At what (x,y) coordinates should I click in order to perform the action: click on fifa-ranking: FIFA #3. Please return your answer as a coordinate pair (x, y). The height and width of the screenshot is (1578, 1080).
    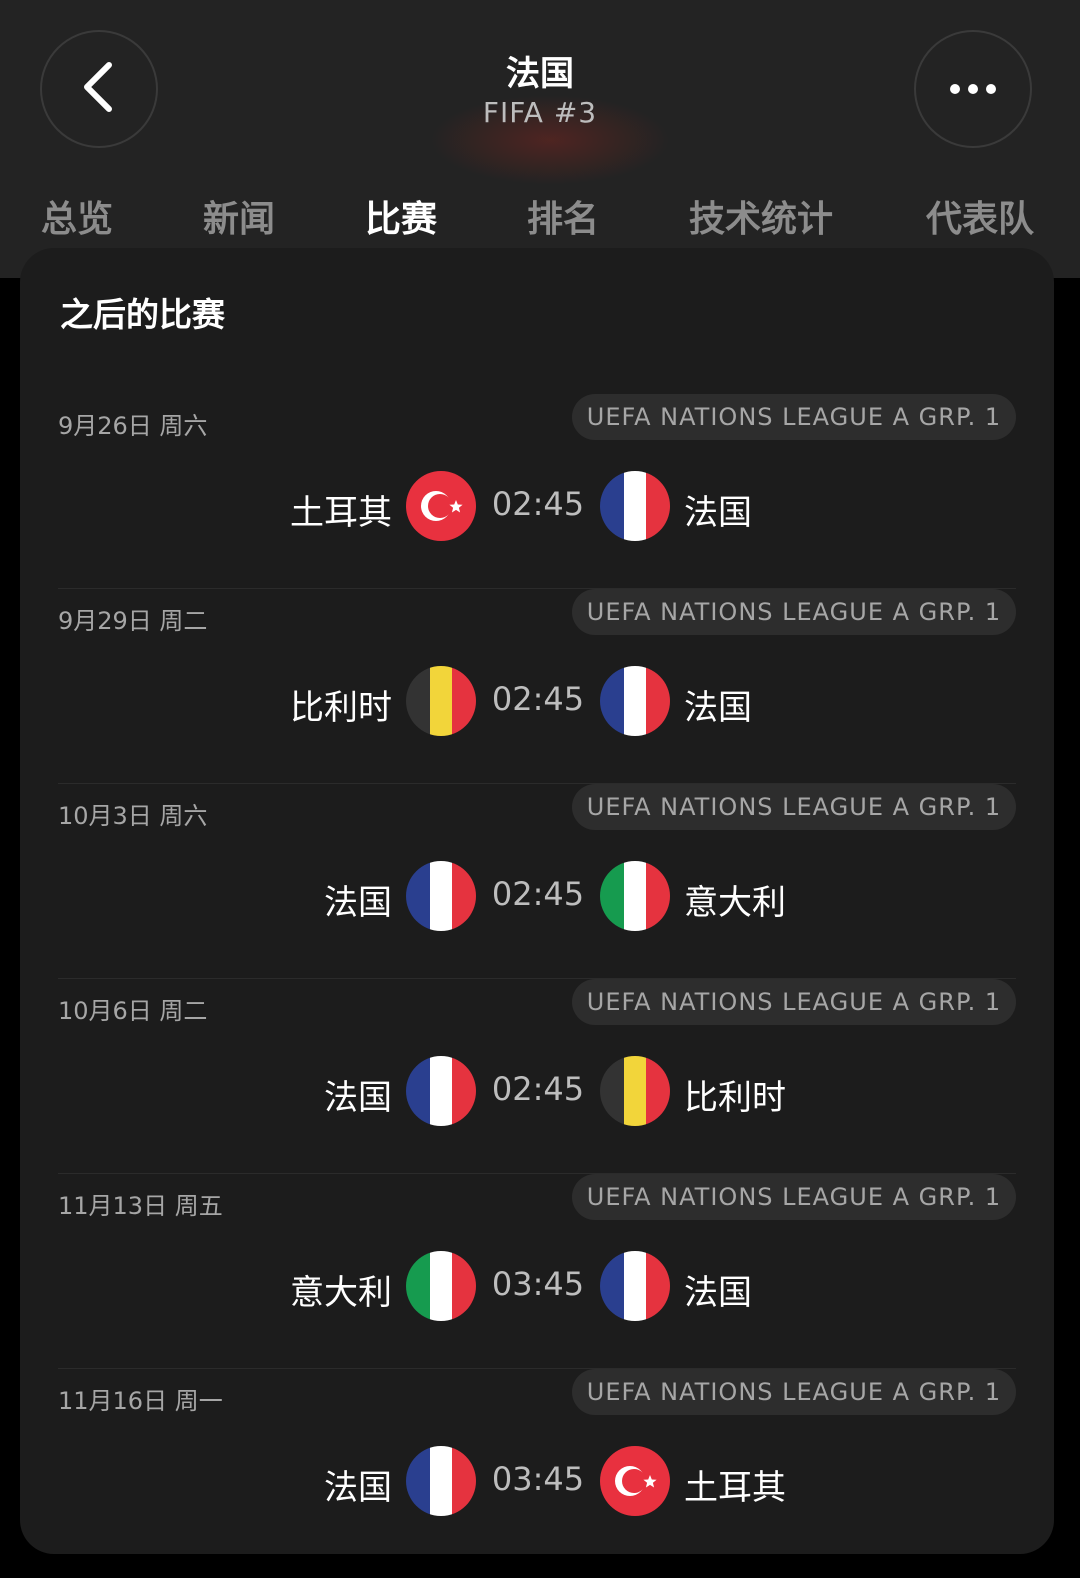
    Looking at the image, I should click on (540, 112).